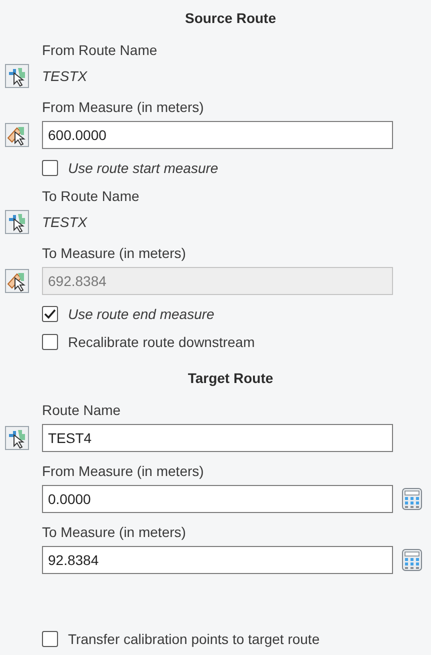 Image resolution: width=431 pixels, height=655 pixels. Describe the element at coordinates (217, 499) in the screenshot. I see `input-field: 0.0000` at that location.